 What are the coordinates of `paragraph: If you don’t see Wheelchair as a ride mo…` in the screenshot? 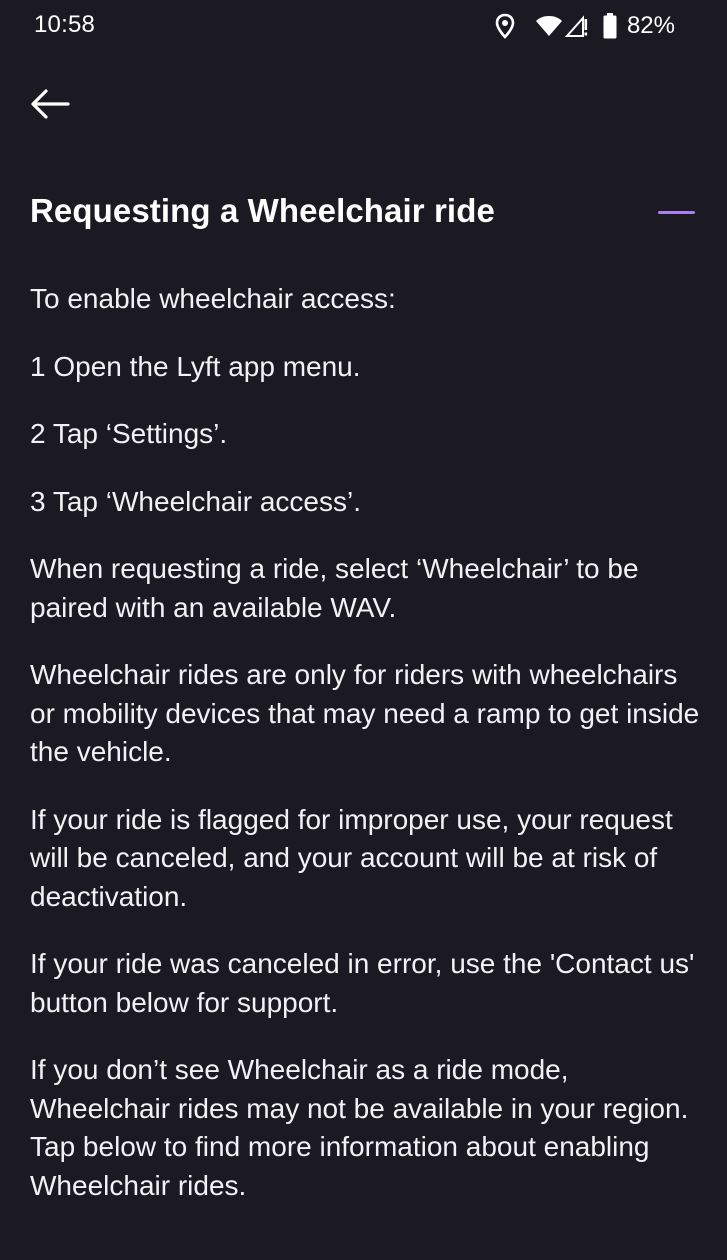 It's located at (359, 1127).